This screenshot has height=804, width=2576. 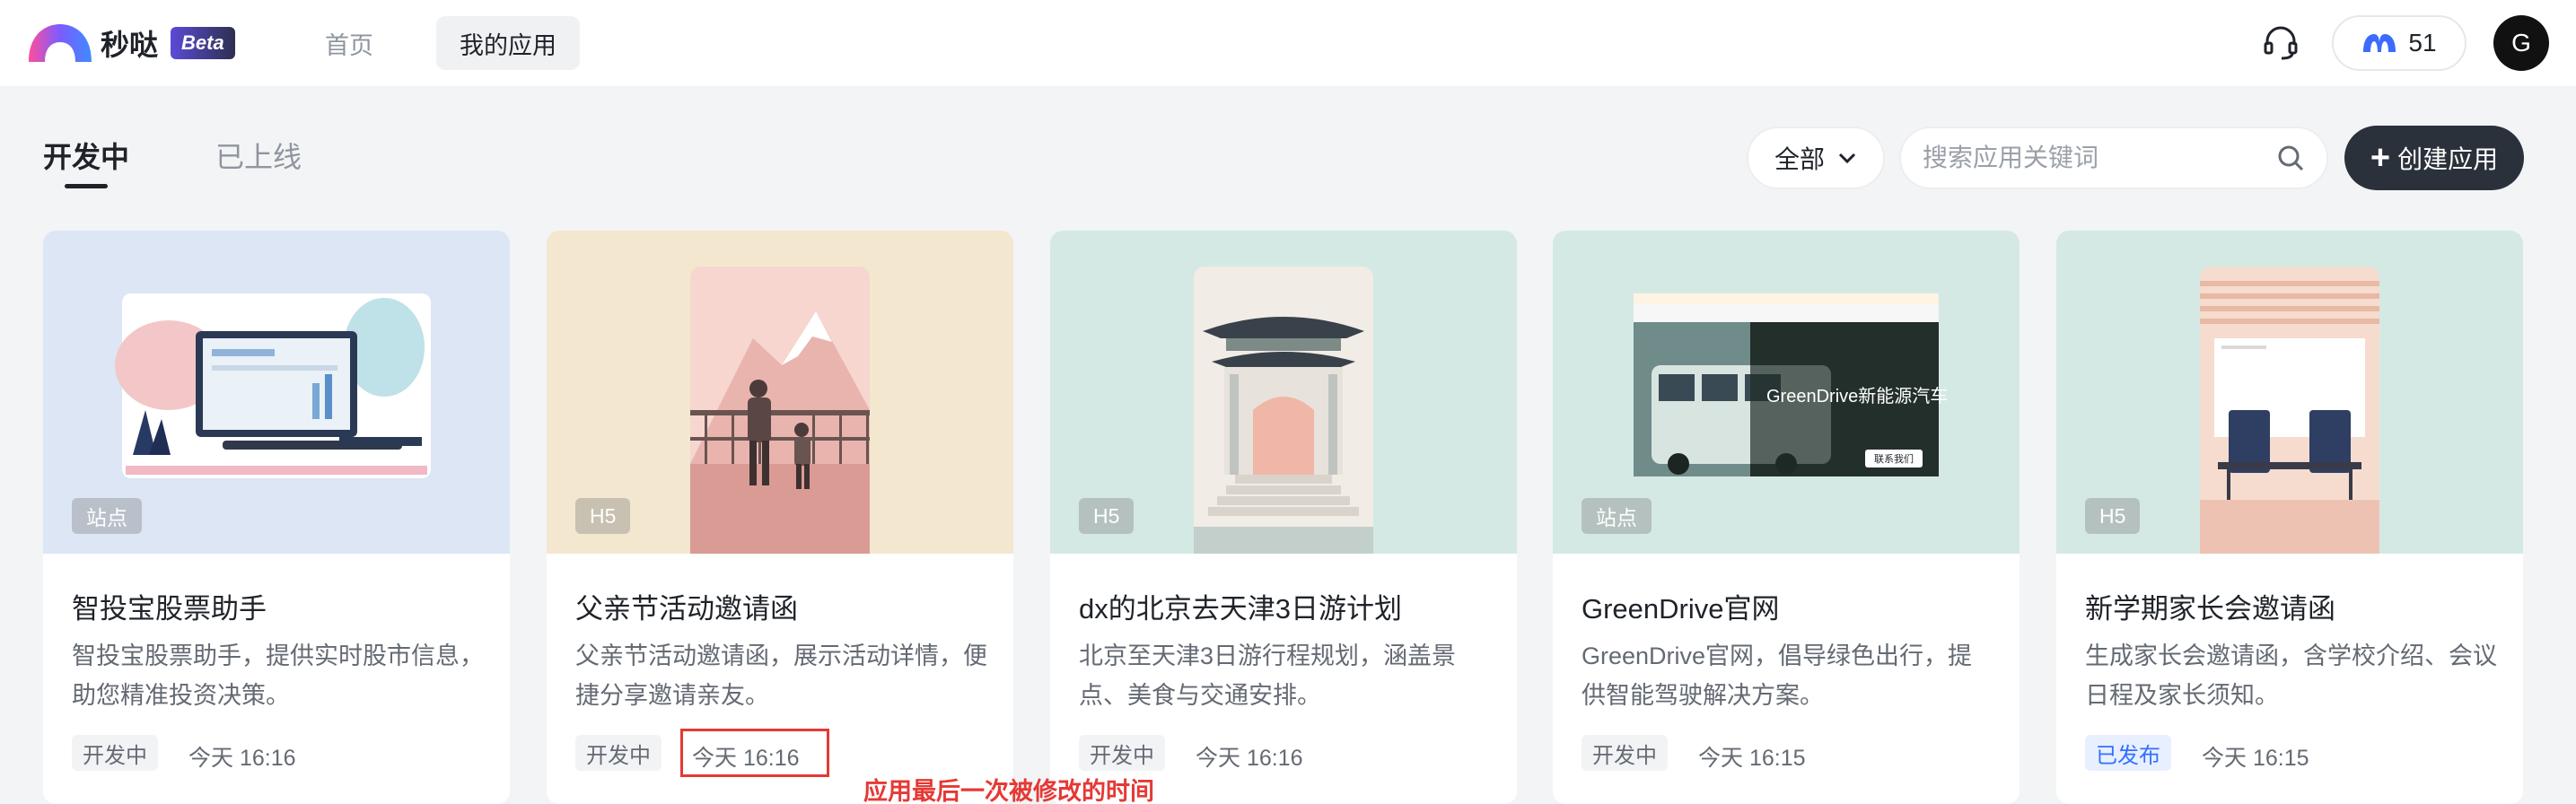 I want to click on card-description: 北京至天津3日游行程规划，涵盖景点、美食与交通安排。, so click(x=1268, y=675).